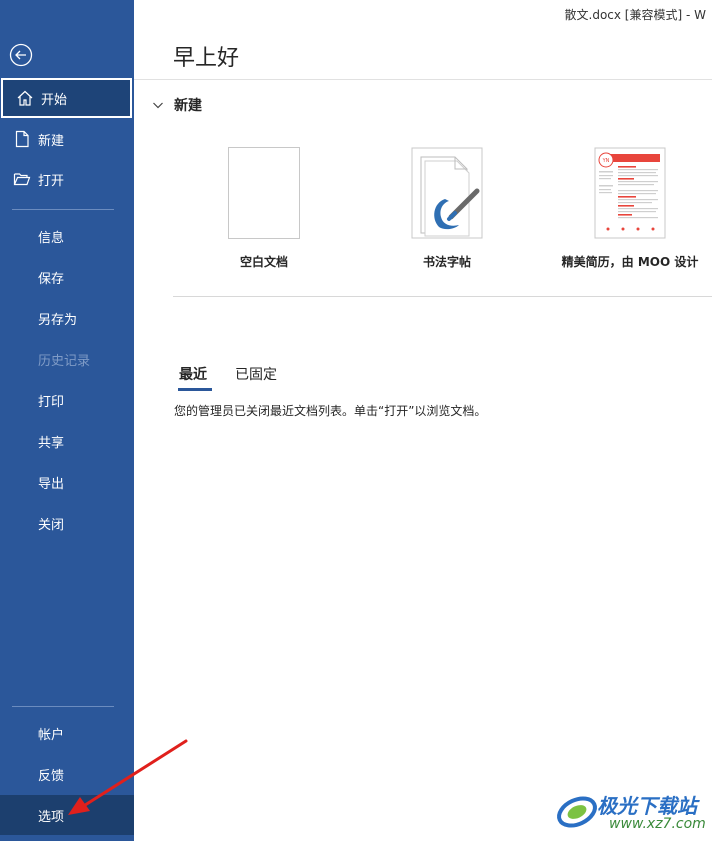  Describe the element at coordinates (22, 139) in the screenshot. I see `new-document-icon` at that location.